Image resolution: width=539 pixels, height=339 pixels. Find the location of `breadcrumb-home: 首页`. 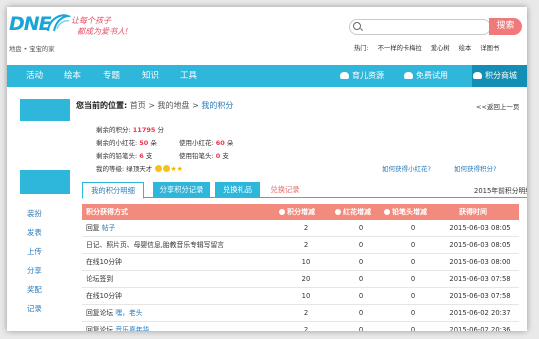

breadcrumb-home: 首页 is located at coordinates (138, 105).